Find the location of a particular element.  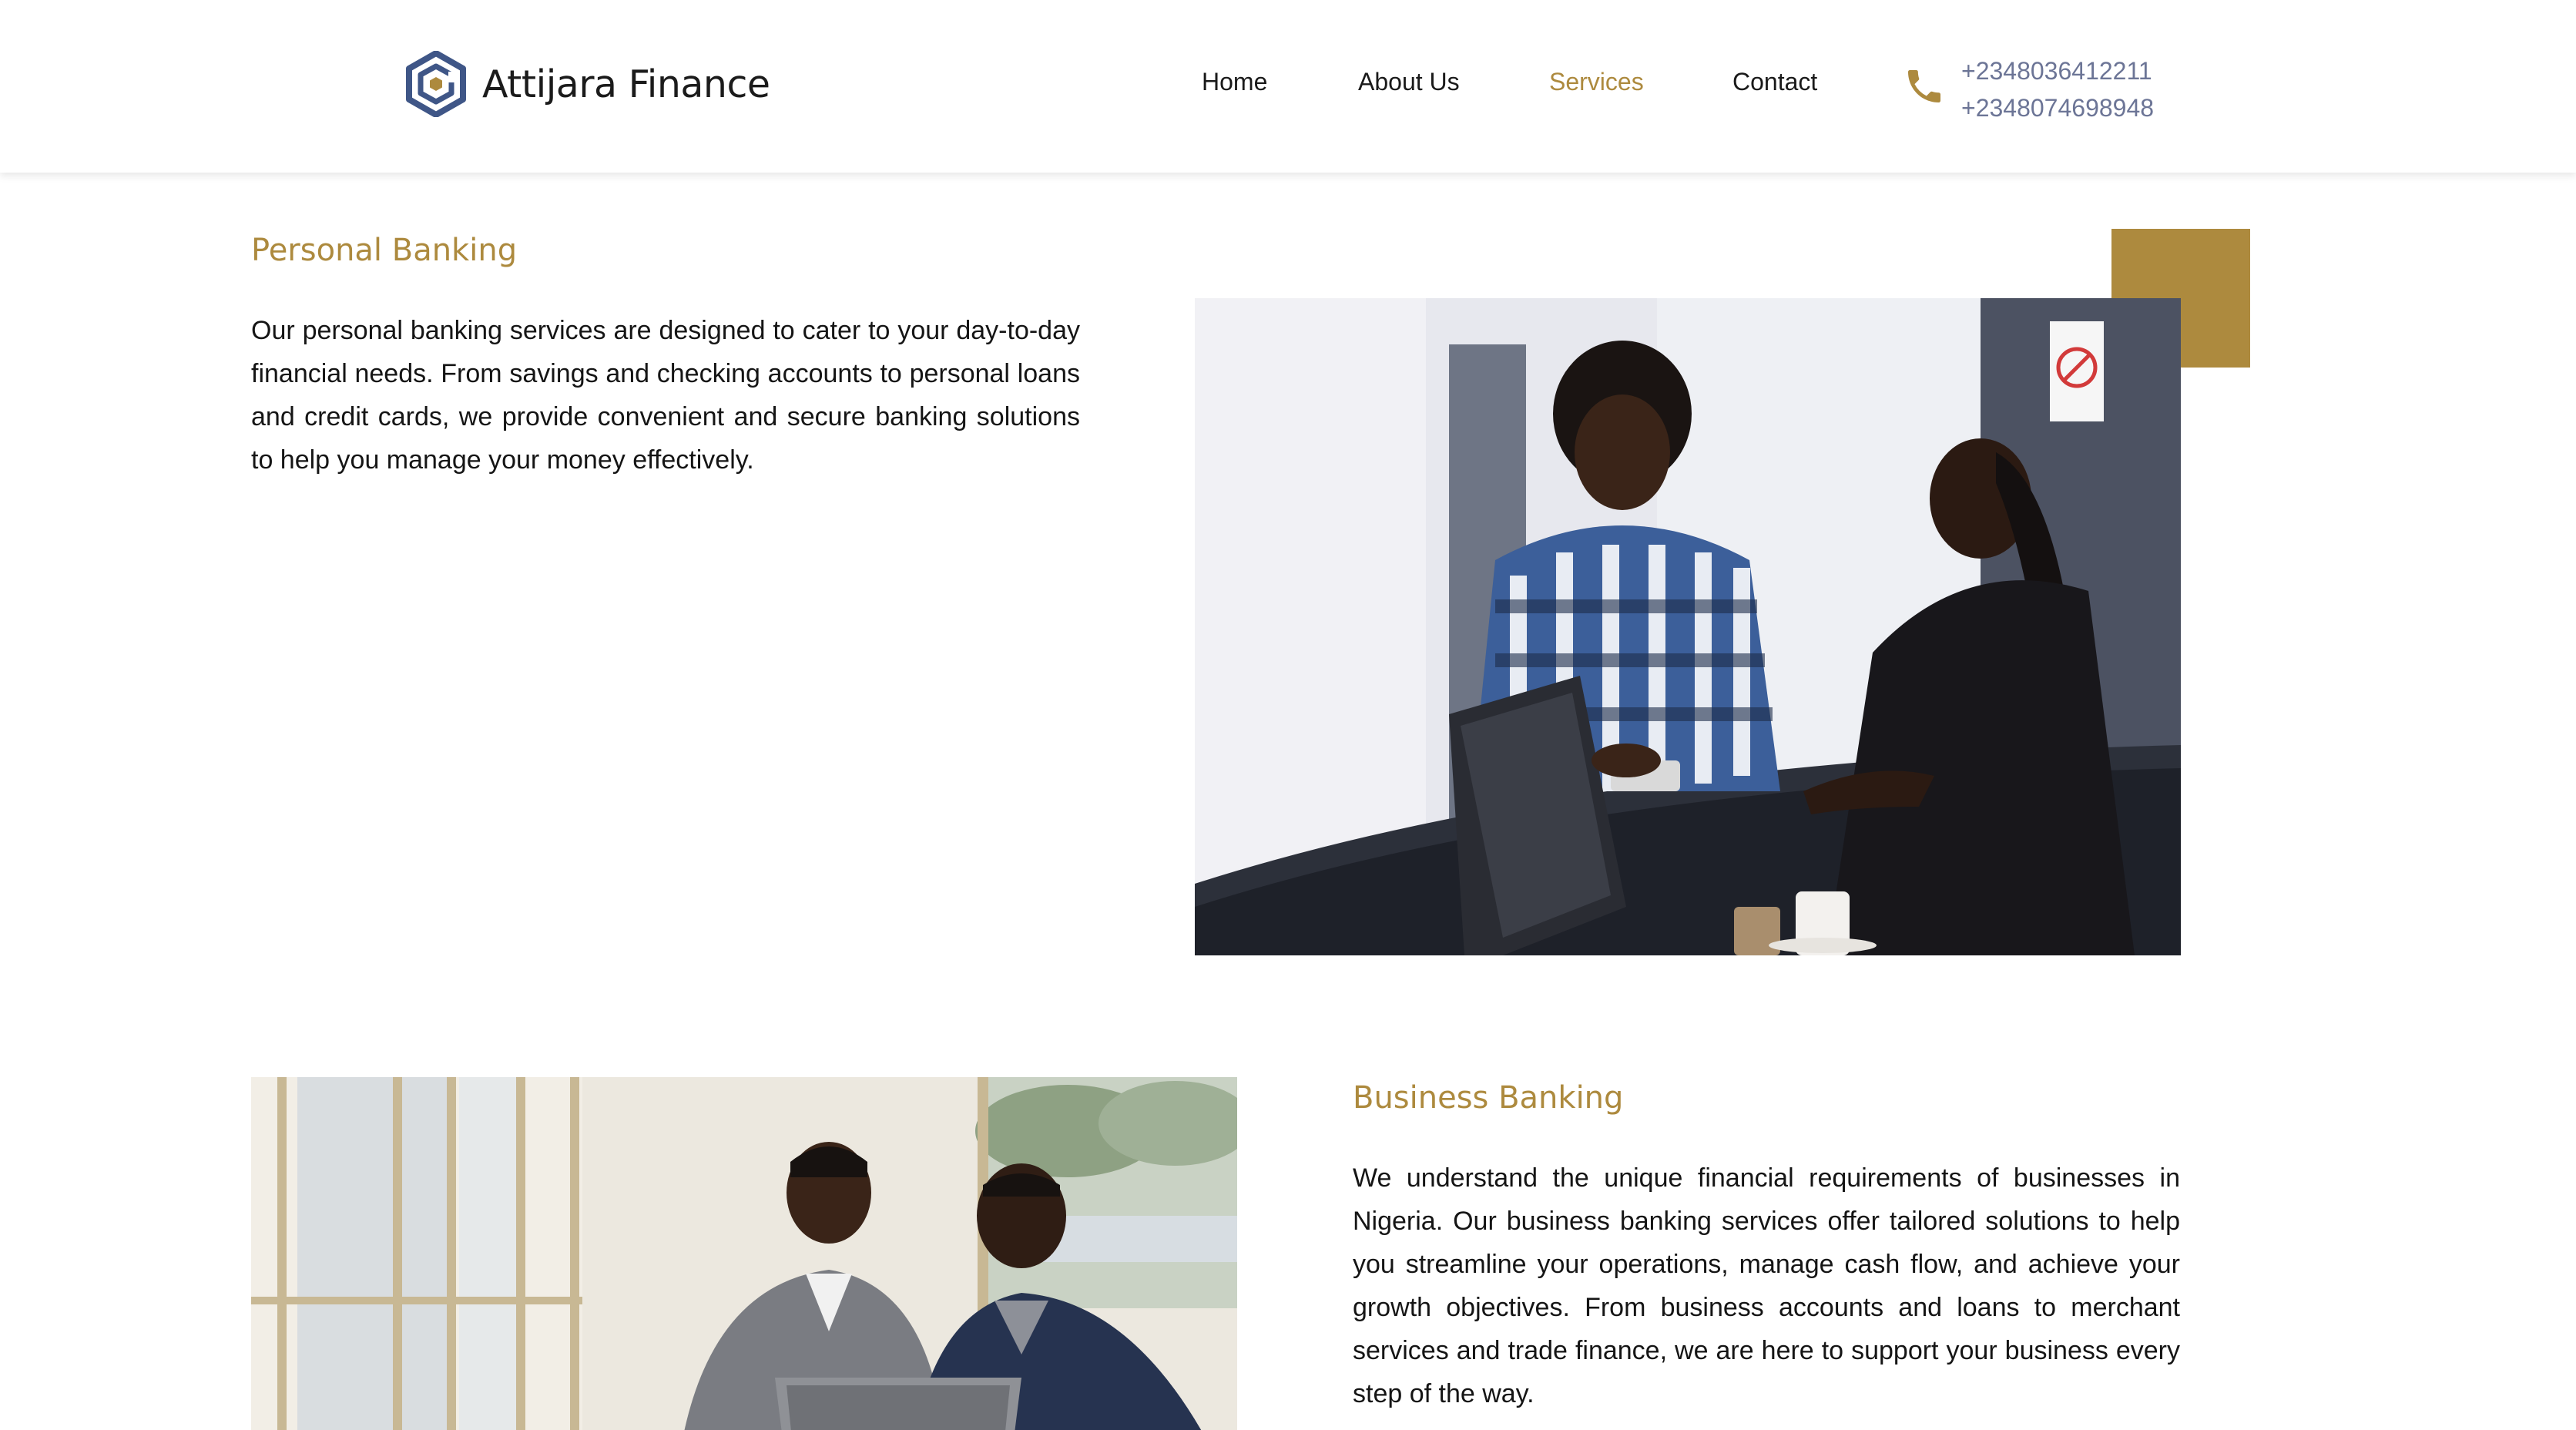

phone-number-1: +2348036412211 is located at coordinates (2057, 70).